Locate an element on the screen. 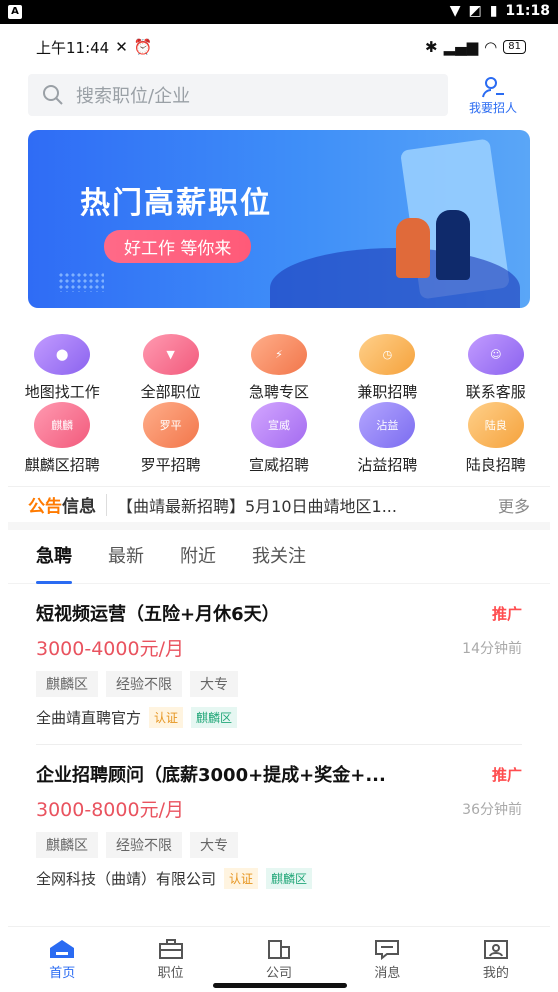  building-icon is located at coordinates (279, 949).